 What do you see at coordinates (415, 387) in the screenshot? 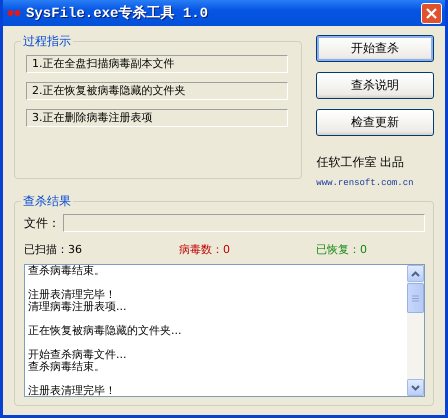
I see `scroll-down-button` at bounding box center [415, 387].